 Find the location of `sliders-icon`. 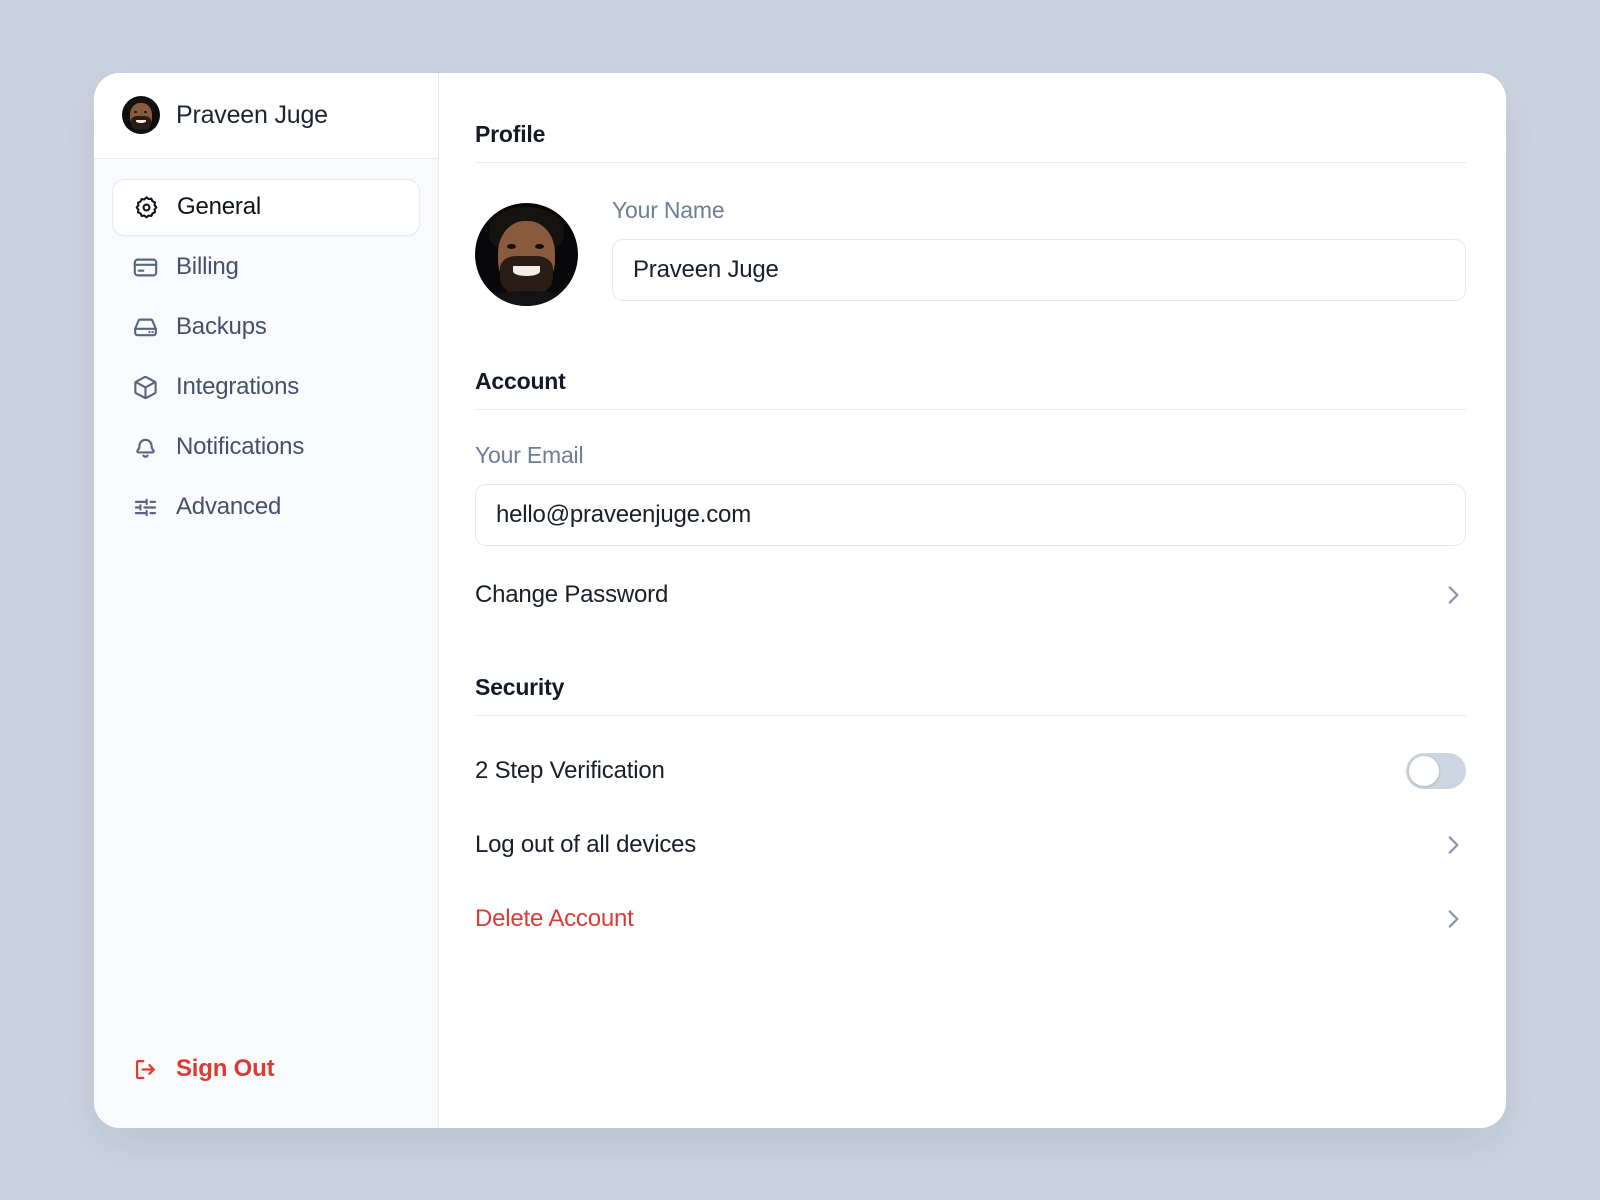

sliders-icon is located at coordinates (145, 507).